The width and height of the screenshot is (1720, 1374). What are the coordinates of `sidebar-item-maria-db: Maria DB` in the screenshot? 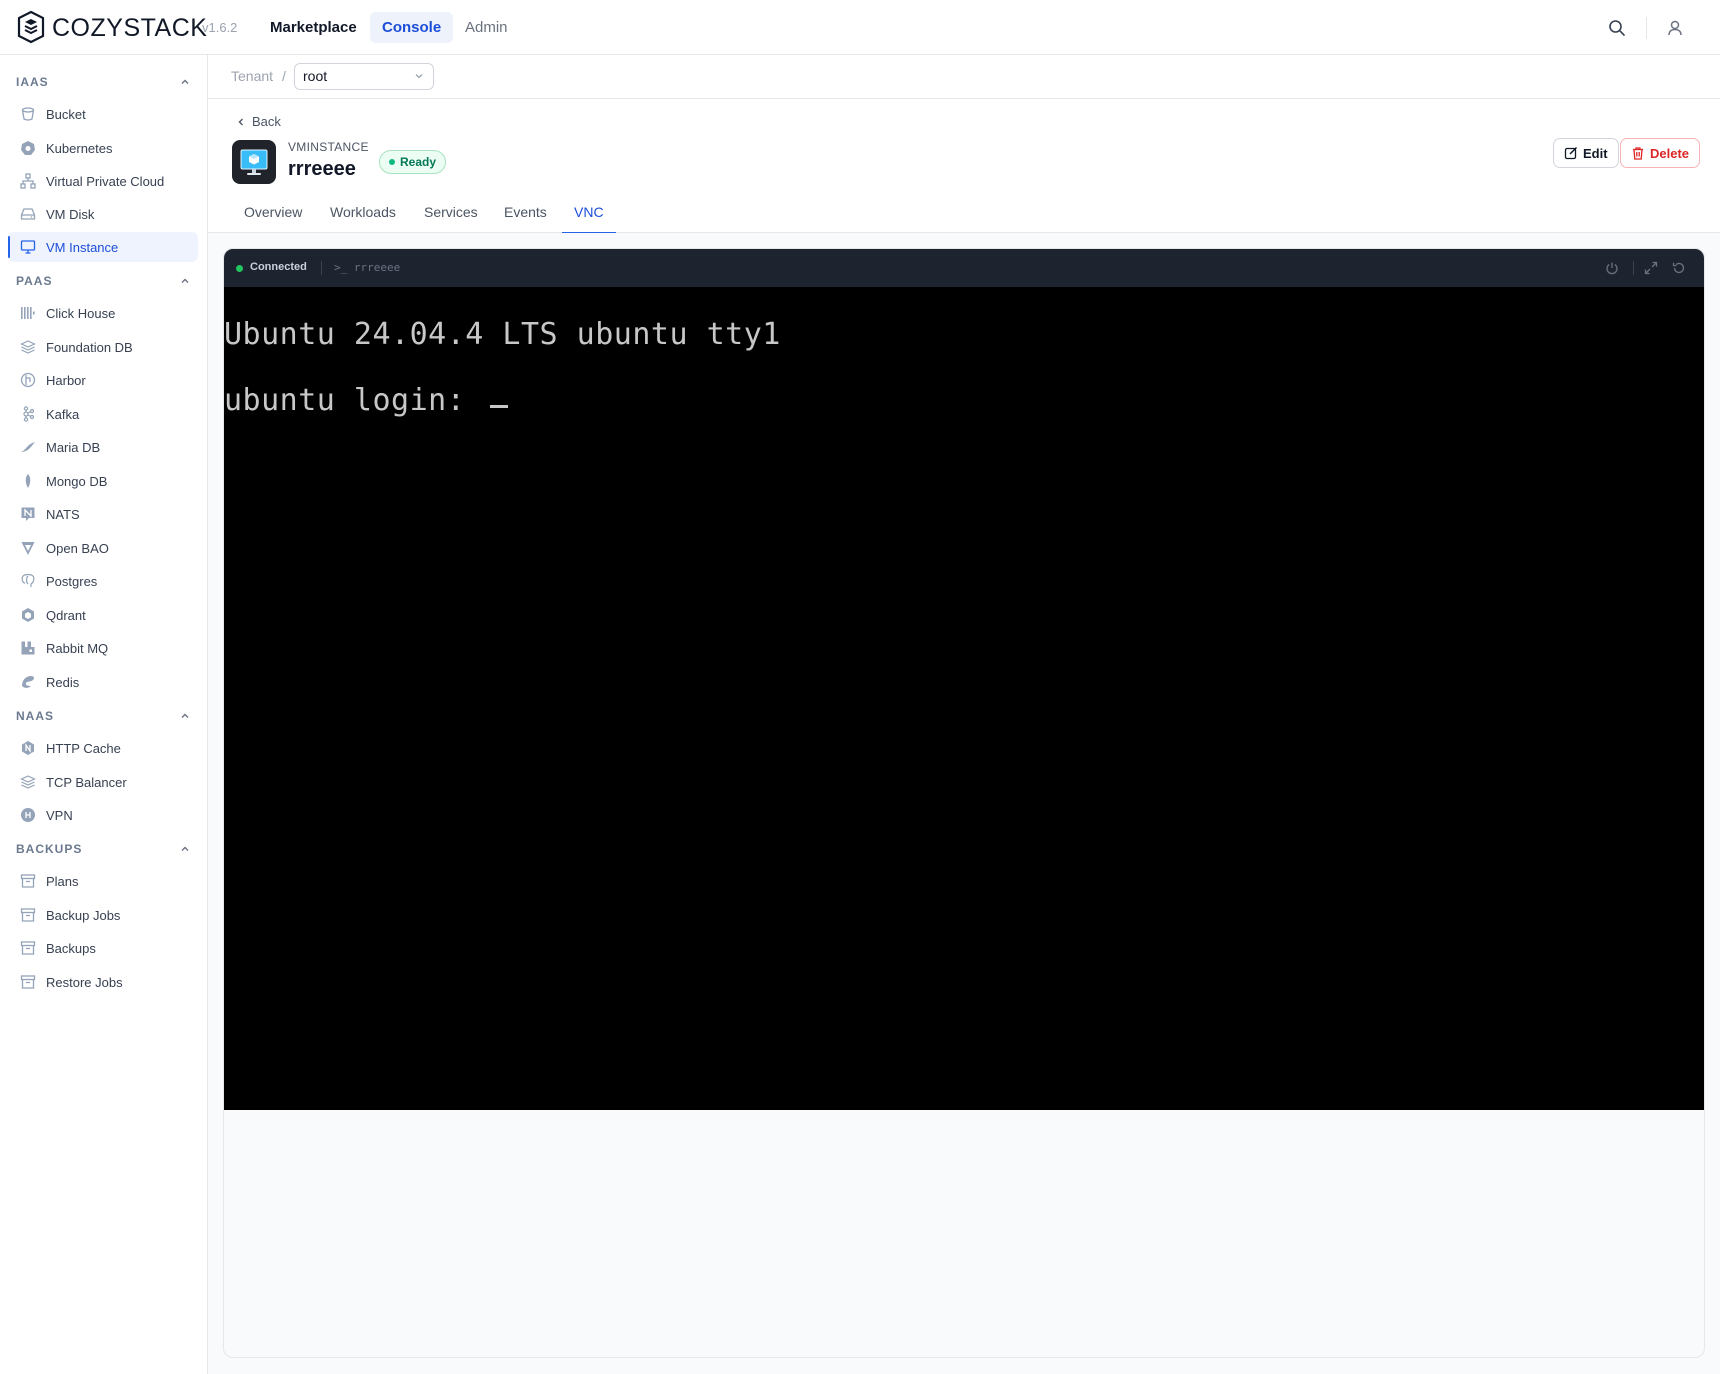 It's located at (103, 447).